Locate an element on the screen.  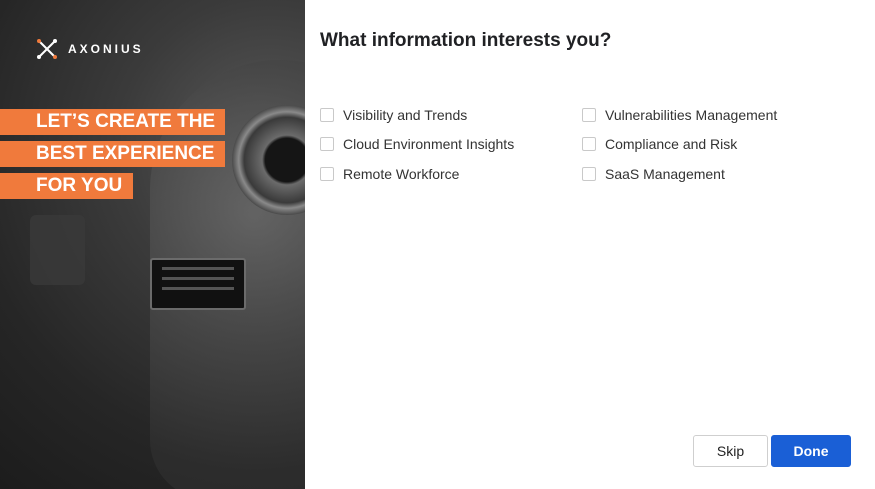
logo-text: AXONIUS is located at coordinates (106, 49).